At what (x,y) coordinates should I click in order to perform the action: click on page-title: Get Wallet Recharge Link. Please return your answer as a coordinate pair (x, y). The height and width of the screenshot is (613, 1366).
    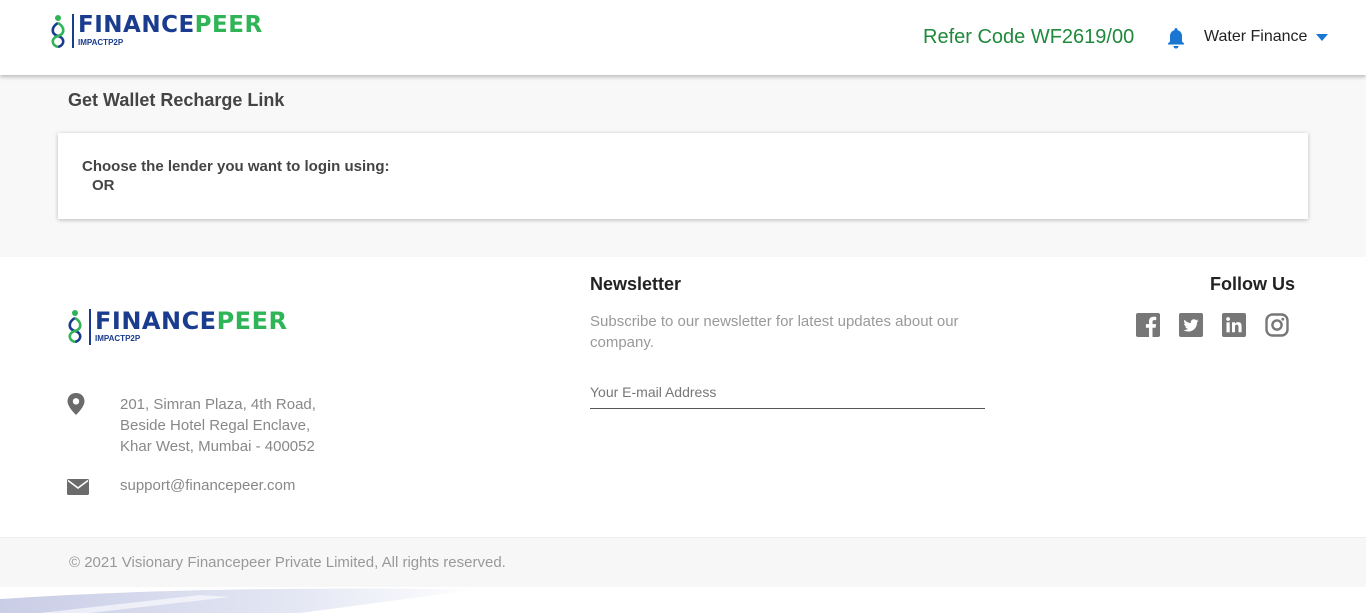
    Looking at the image, I should click on (176, 100).